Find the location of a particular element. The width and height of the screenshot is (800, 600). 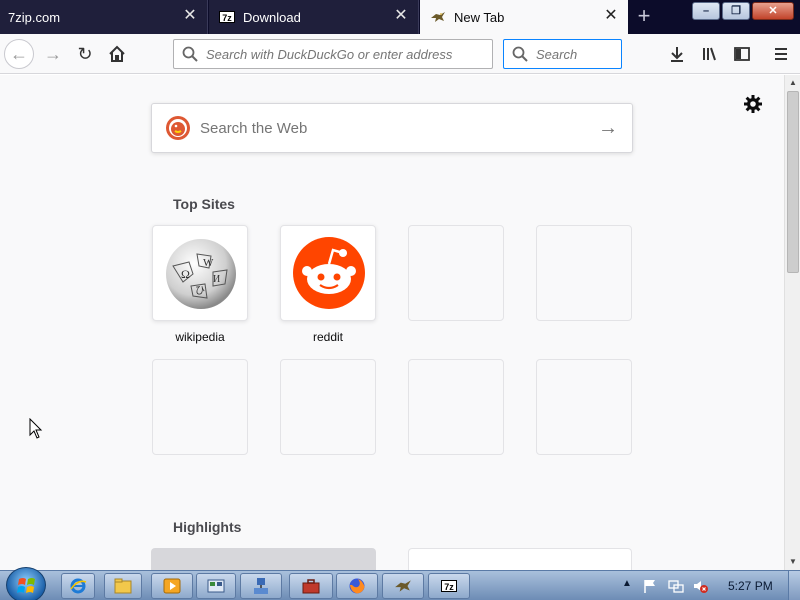

maximize-button: ❐ is located at coordinates (736, 11).